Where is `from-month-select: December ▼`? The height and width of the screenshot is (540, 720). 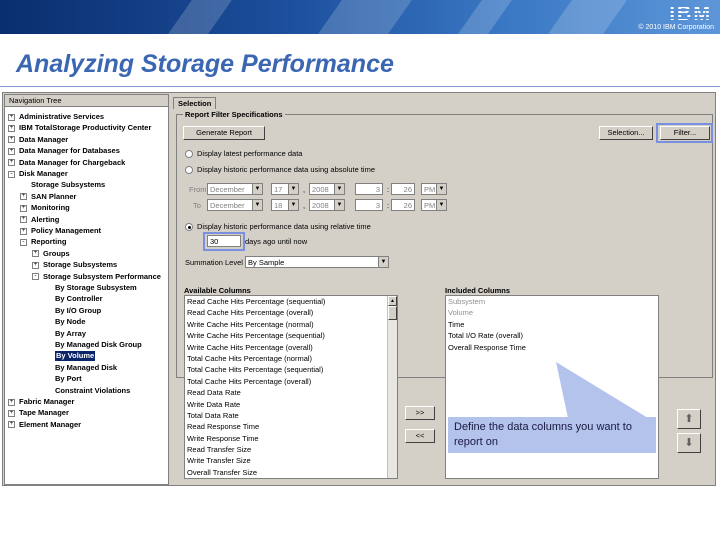
from-month-select: December ▼ is located at coordinates (235, 189).